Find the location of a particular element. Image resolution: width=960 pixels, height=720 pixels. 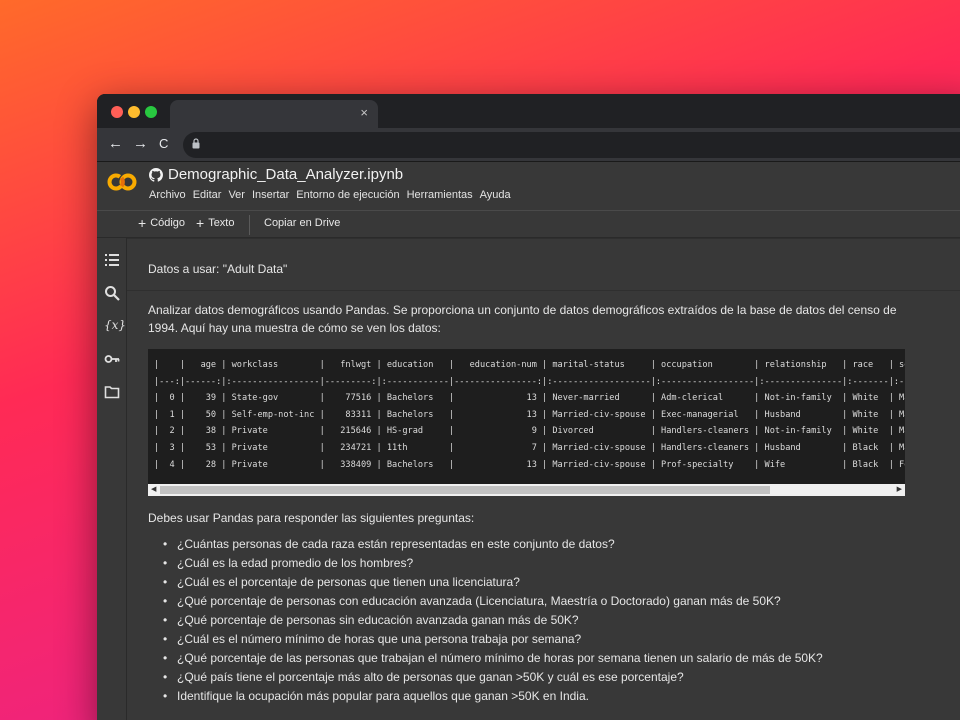

data-heading-text: Datos a usar: "Adult Data" is located at coordinates (218, 269).